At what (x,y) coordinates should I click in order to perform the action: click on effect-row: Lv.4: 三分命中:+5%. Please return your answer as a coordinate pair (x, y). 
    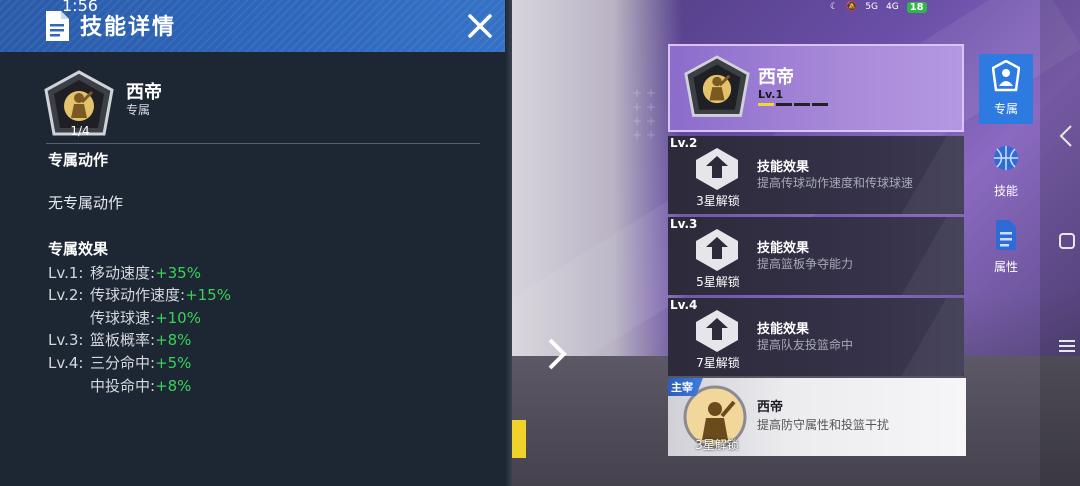
    Looking at the image, I should click on (119, 362).